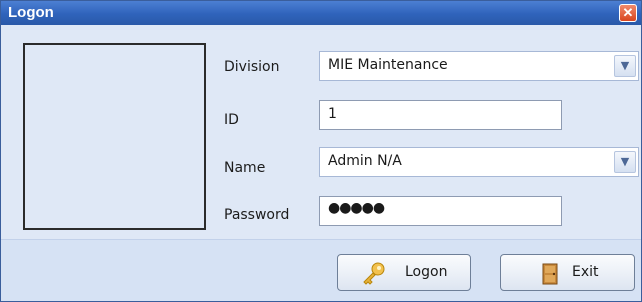  Describe the element at coordinates (550, 274) in the screenshot. I see `door-icon` at that location.